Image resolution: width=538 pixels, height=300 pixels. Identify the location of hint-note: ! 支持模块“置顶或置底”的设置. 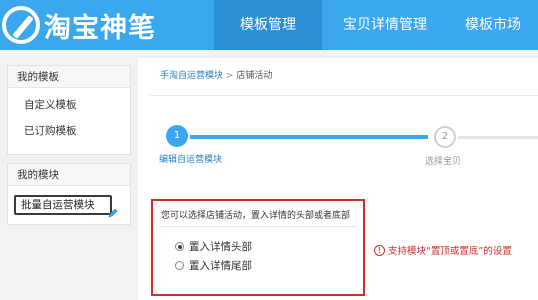
(443, 250).